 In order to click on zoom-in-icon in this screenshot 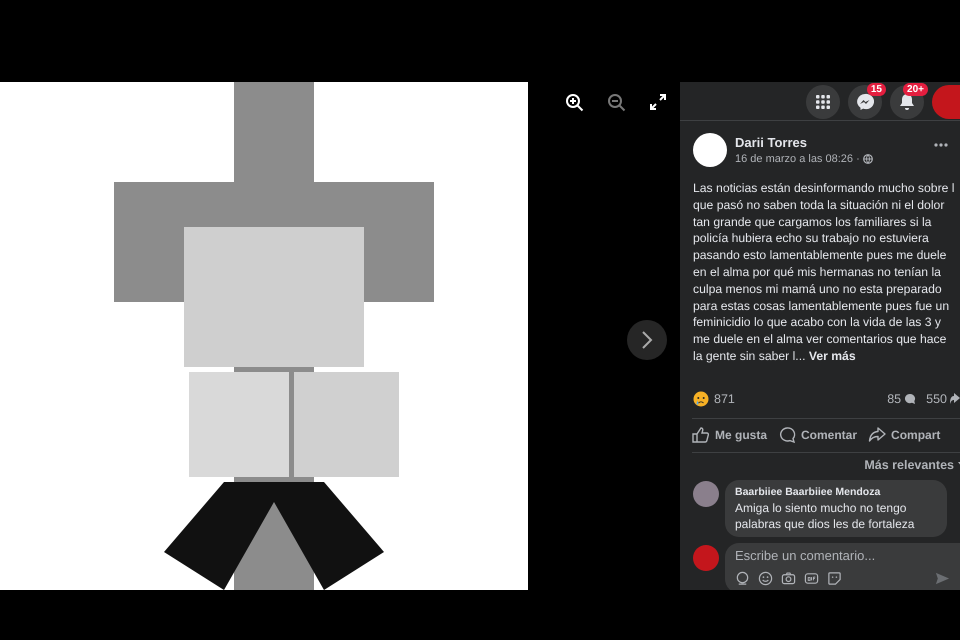, I will do `click(574, 102)`.